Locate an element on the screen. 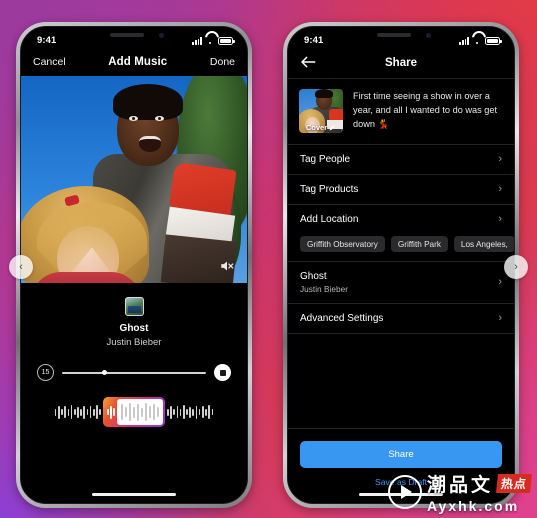 This screenshot has width=537, height=518. waveform-selected-region is located at coordinates (139, 412).